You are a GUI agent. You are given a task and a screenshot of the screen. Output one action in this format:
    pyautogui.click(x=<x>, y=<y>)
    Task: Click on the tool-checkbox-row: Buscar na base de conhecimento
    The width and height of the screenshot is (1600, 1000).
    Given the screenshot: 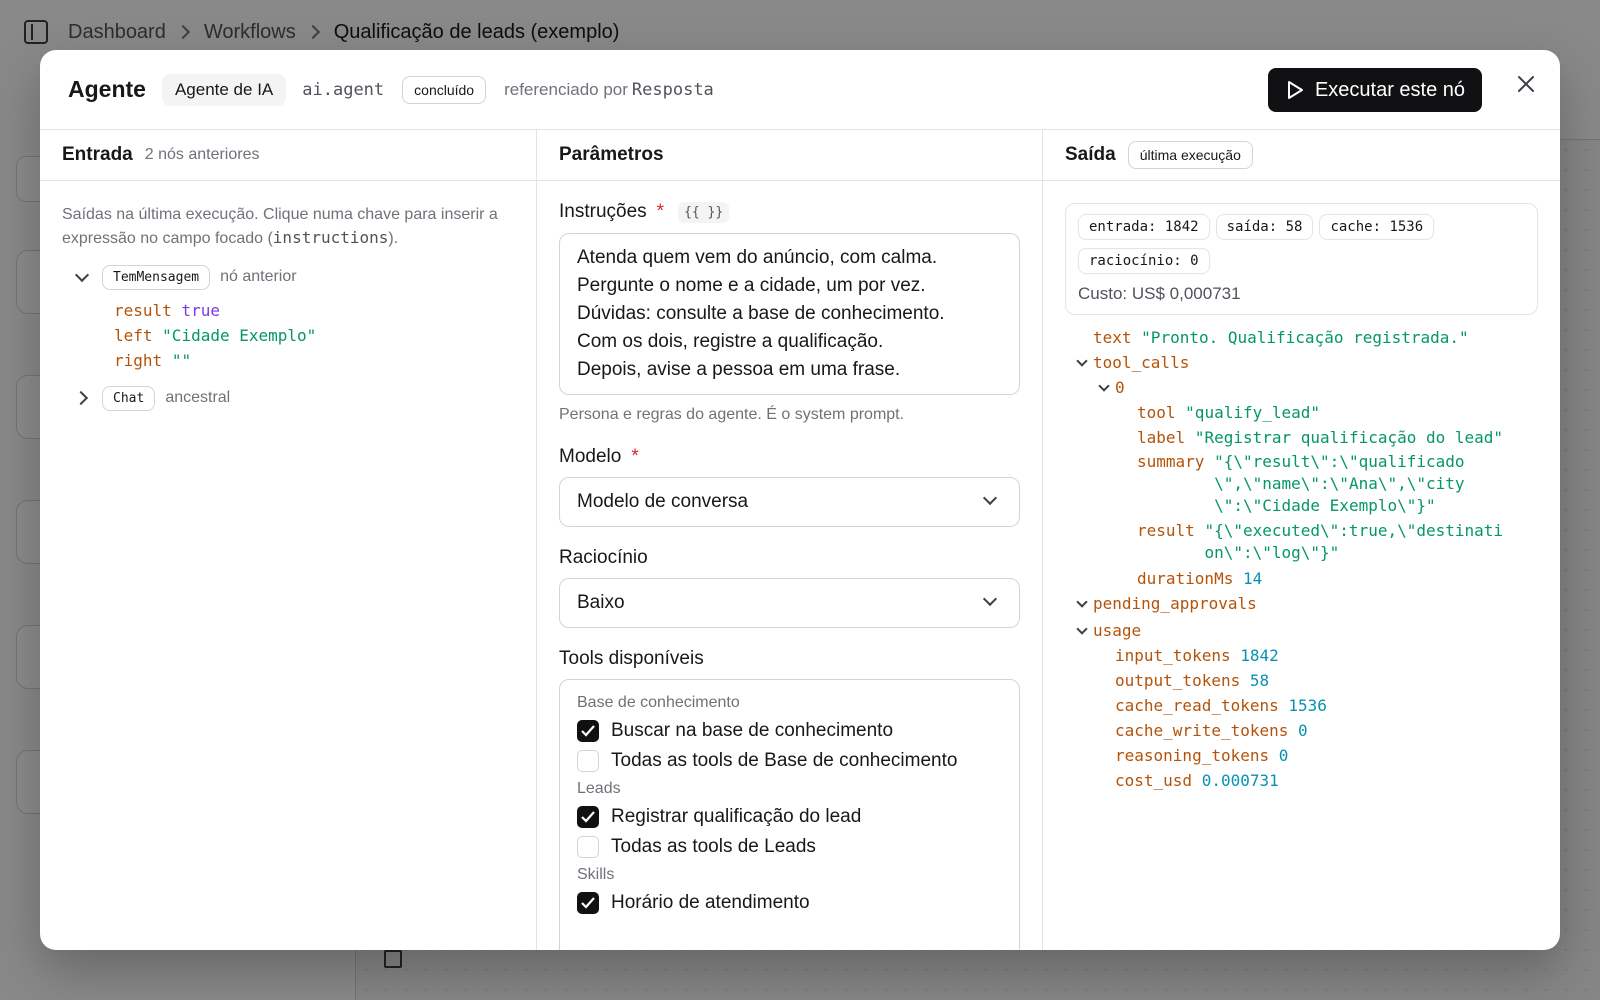 What is the action you would take?
    pyautogui.click(x=789, y=731)
    